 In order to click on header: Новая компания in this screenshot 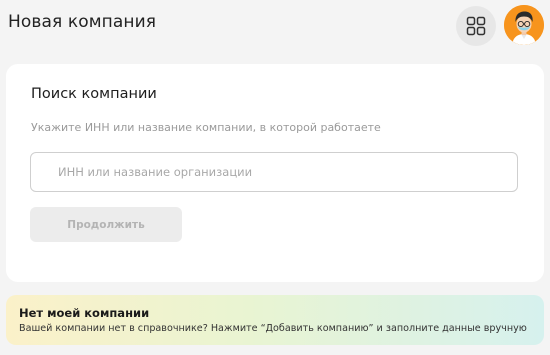, I will do `click(275, 25)`.